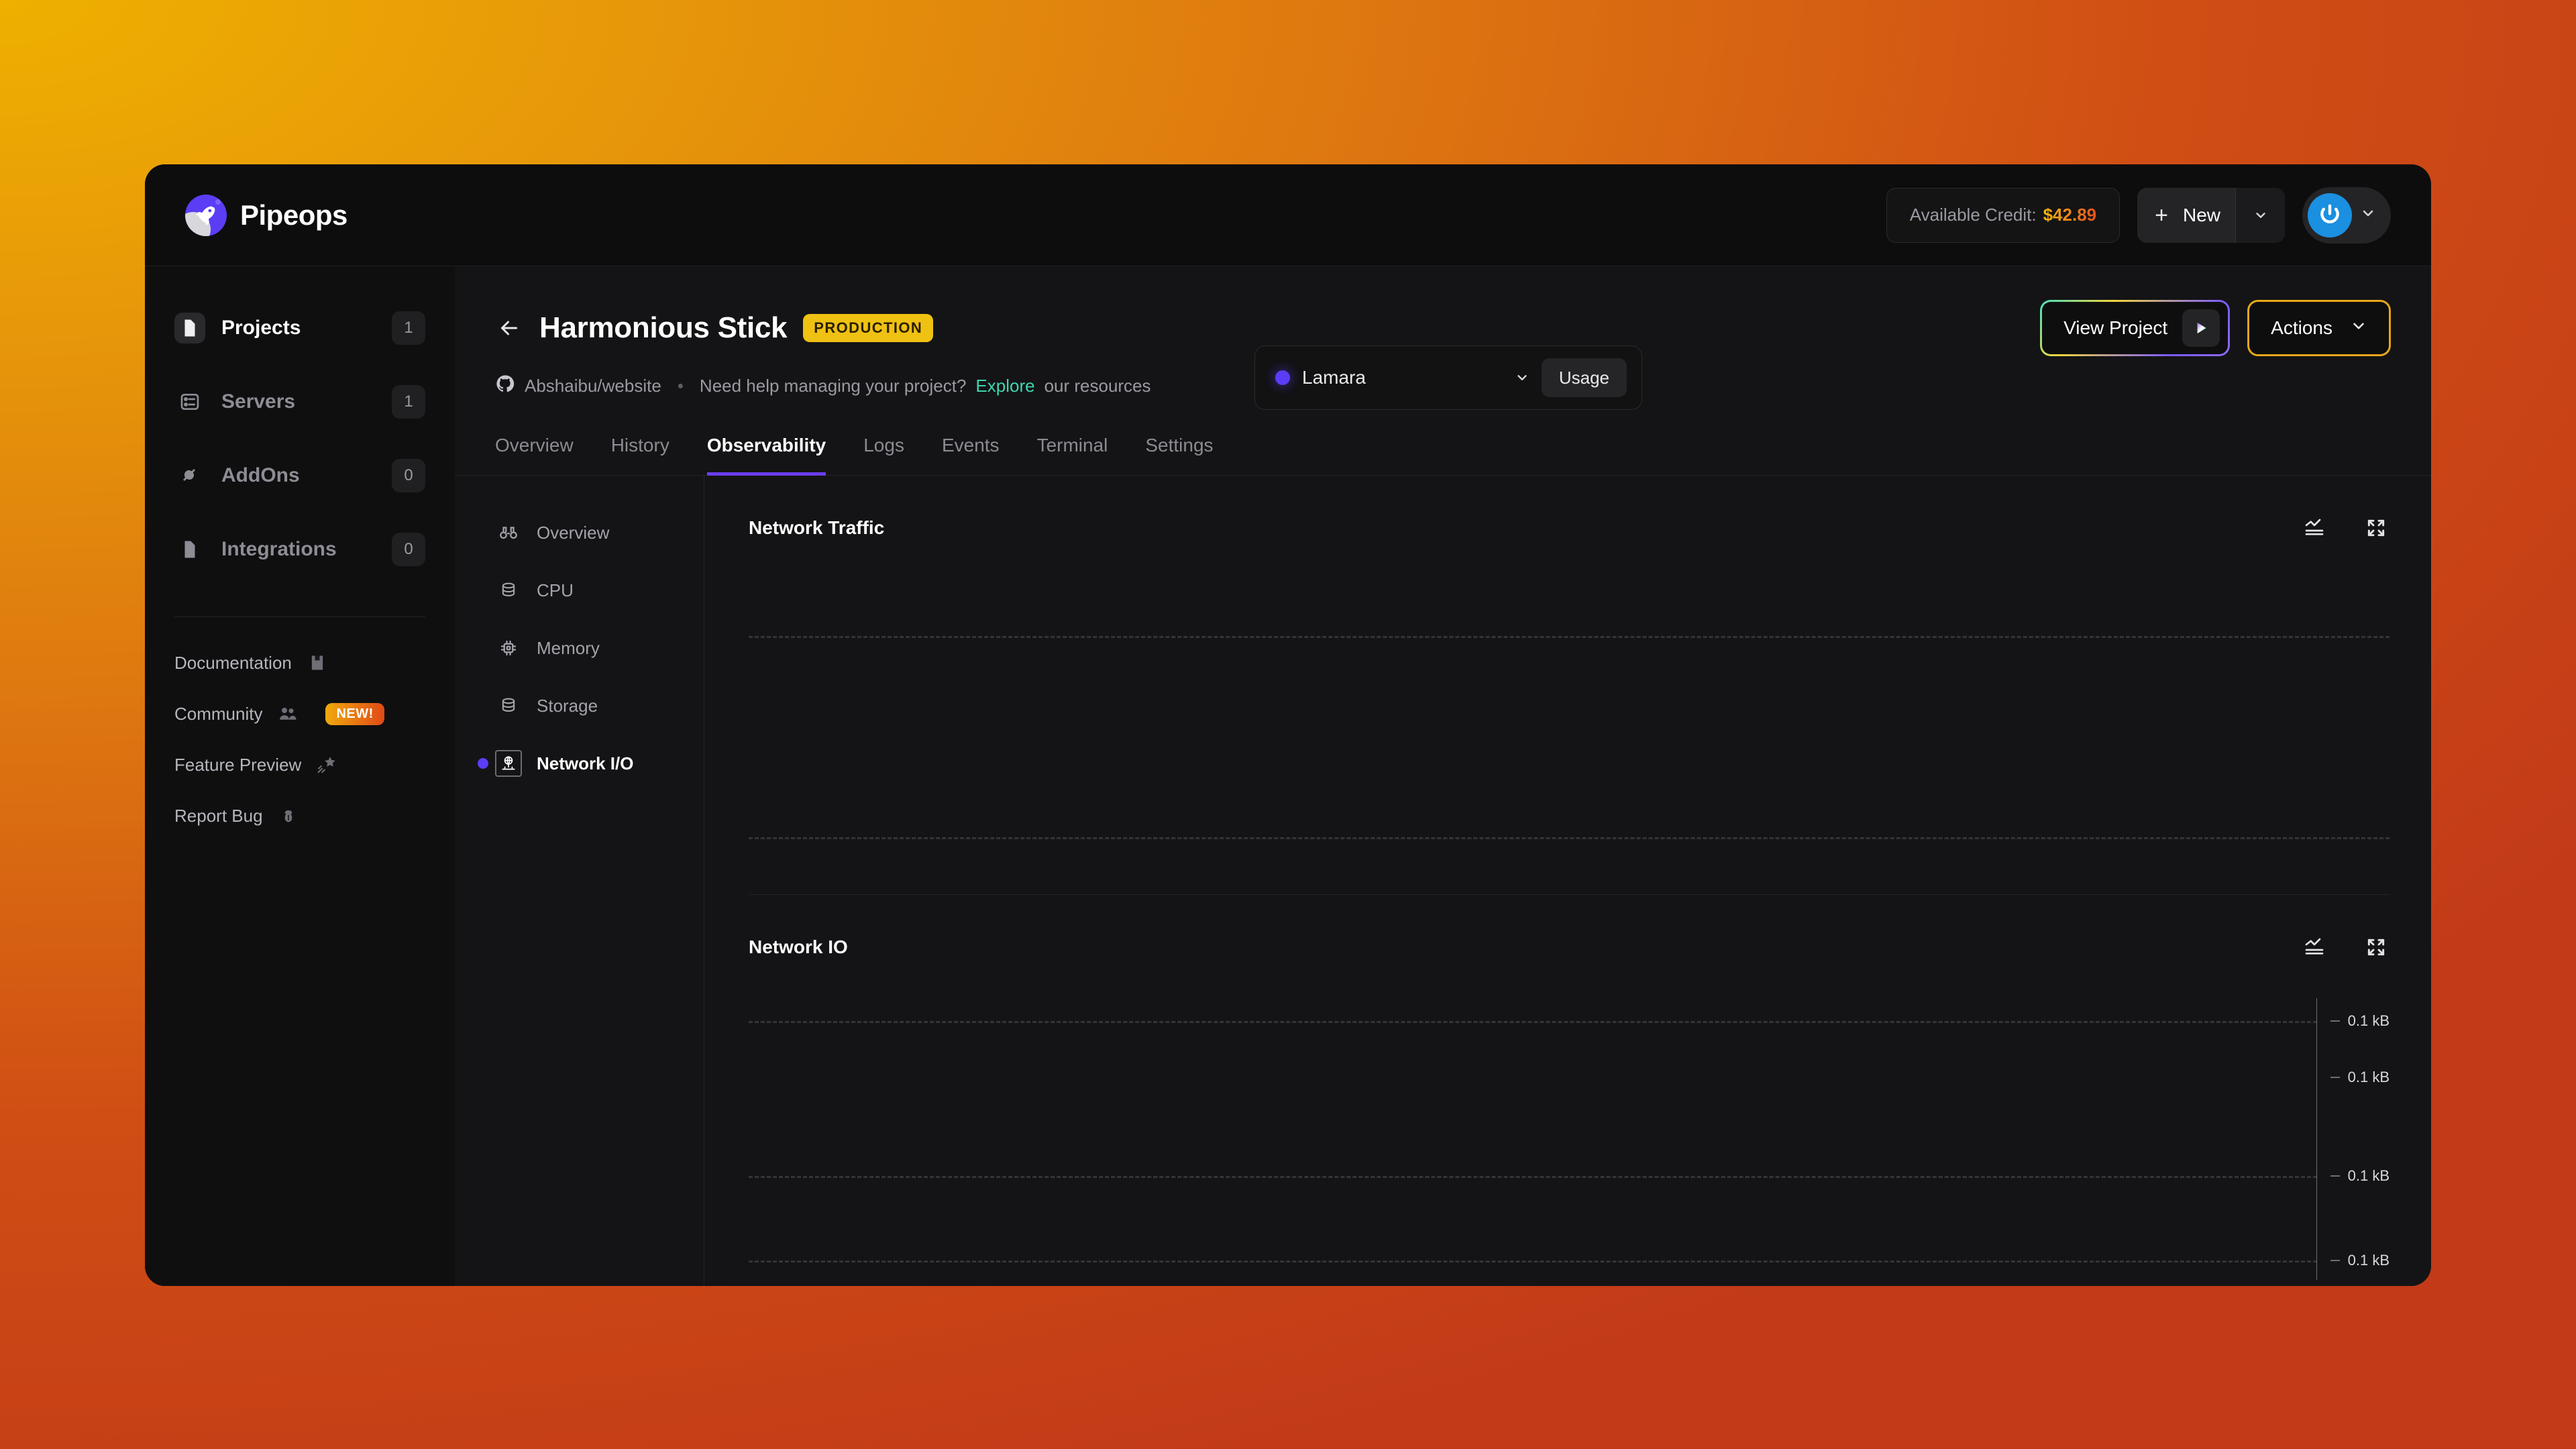 This screenshot has height=1449, width=2576. I want to click on sidebar-item-integrations: Integrations 0, so click(299, 549).